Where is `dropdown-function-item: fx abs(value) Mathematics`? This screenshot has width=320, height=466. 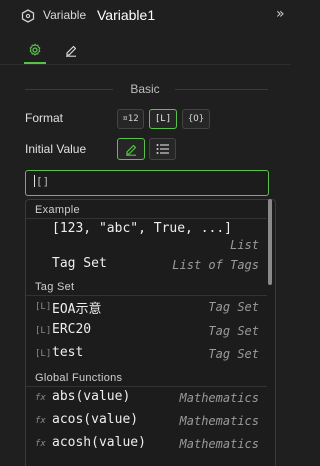 dropdown-function-item: fx abs(value) Mathematics is located at coordinates (146, 399).